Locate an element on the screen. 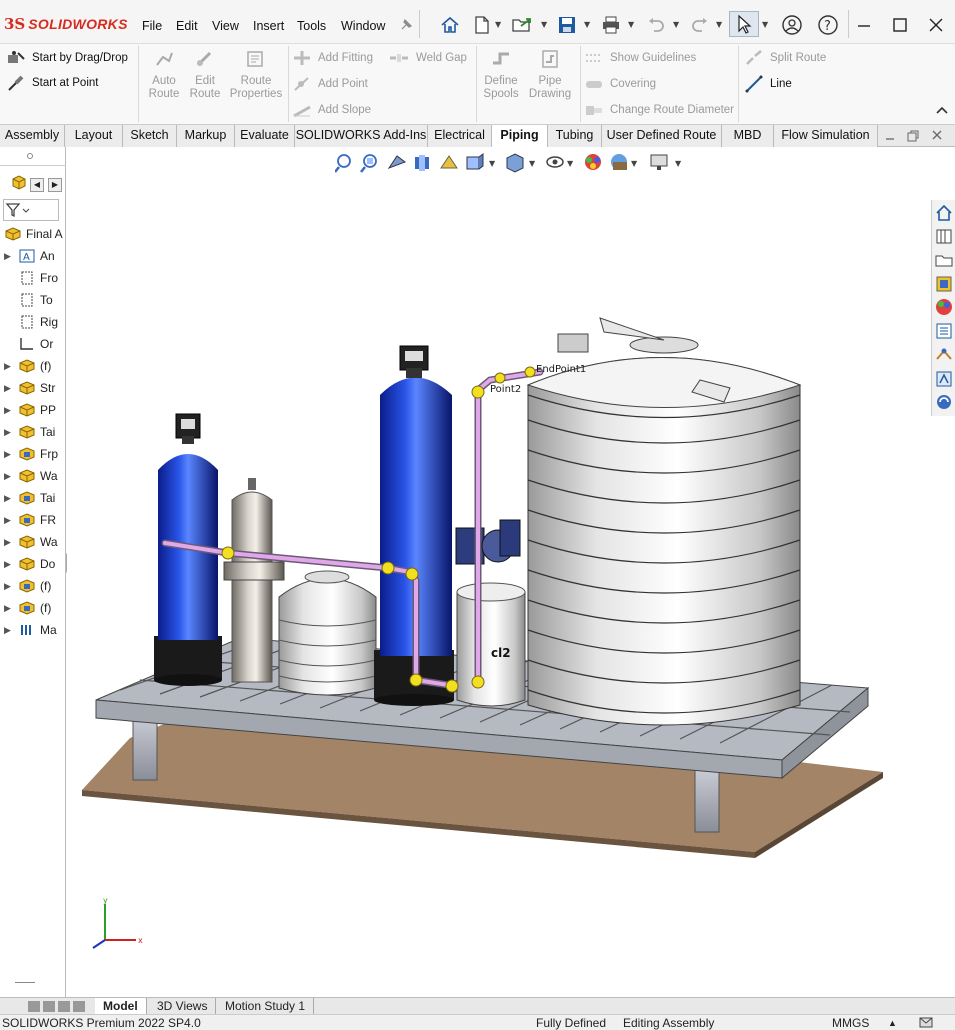 The width and height of the screenshot is (955, 1030). redo-dropdown-icon: ▼ is located at coordinates (719, 24).